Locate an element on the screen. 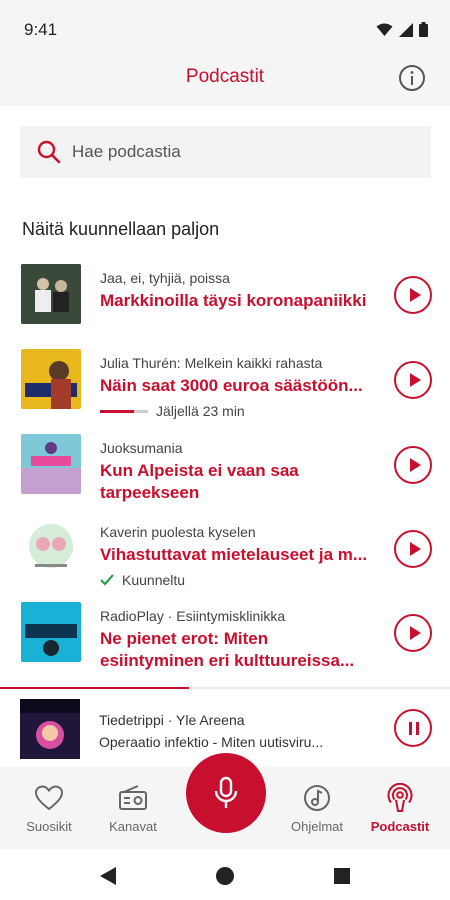 This screenshot has height=900, width=450. nav-label: Podcastit is located at coordinates (400, 826).